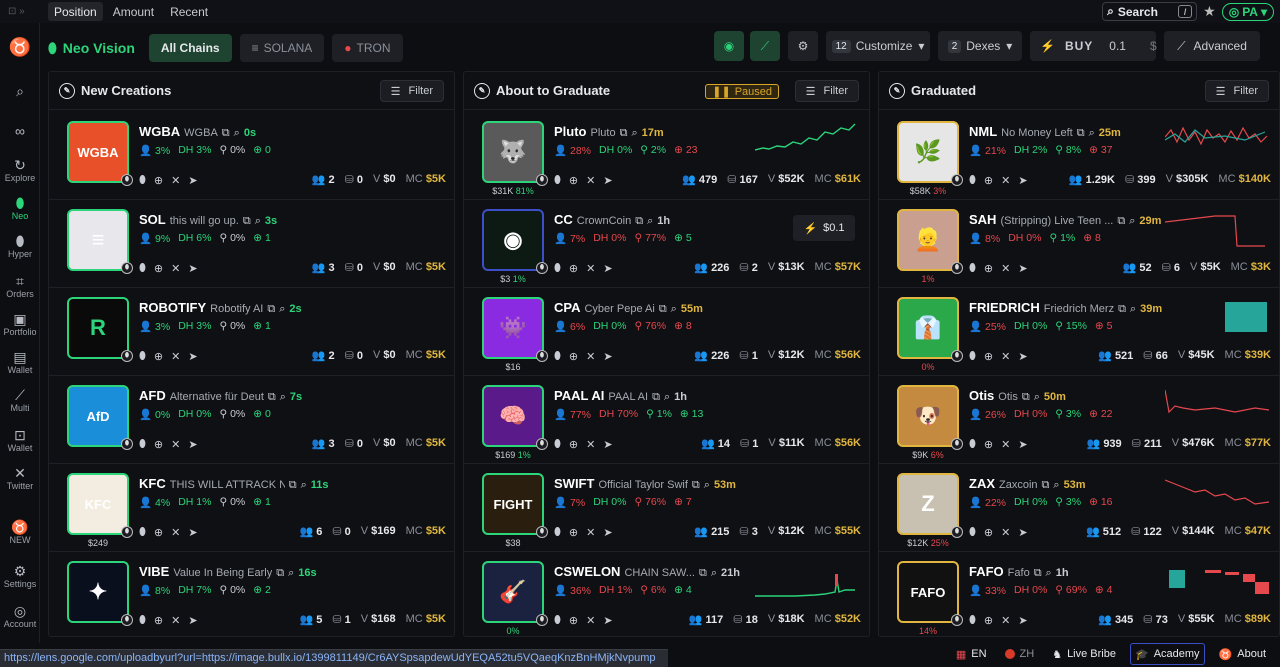 This screenshot has width=1280, height=667. I want to click on token-ticker: KFC, so click(152, 483).